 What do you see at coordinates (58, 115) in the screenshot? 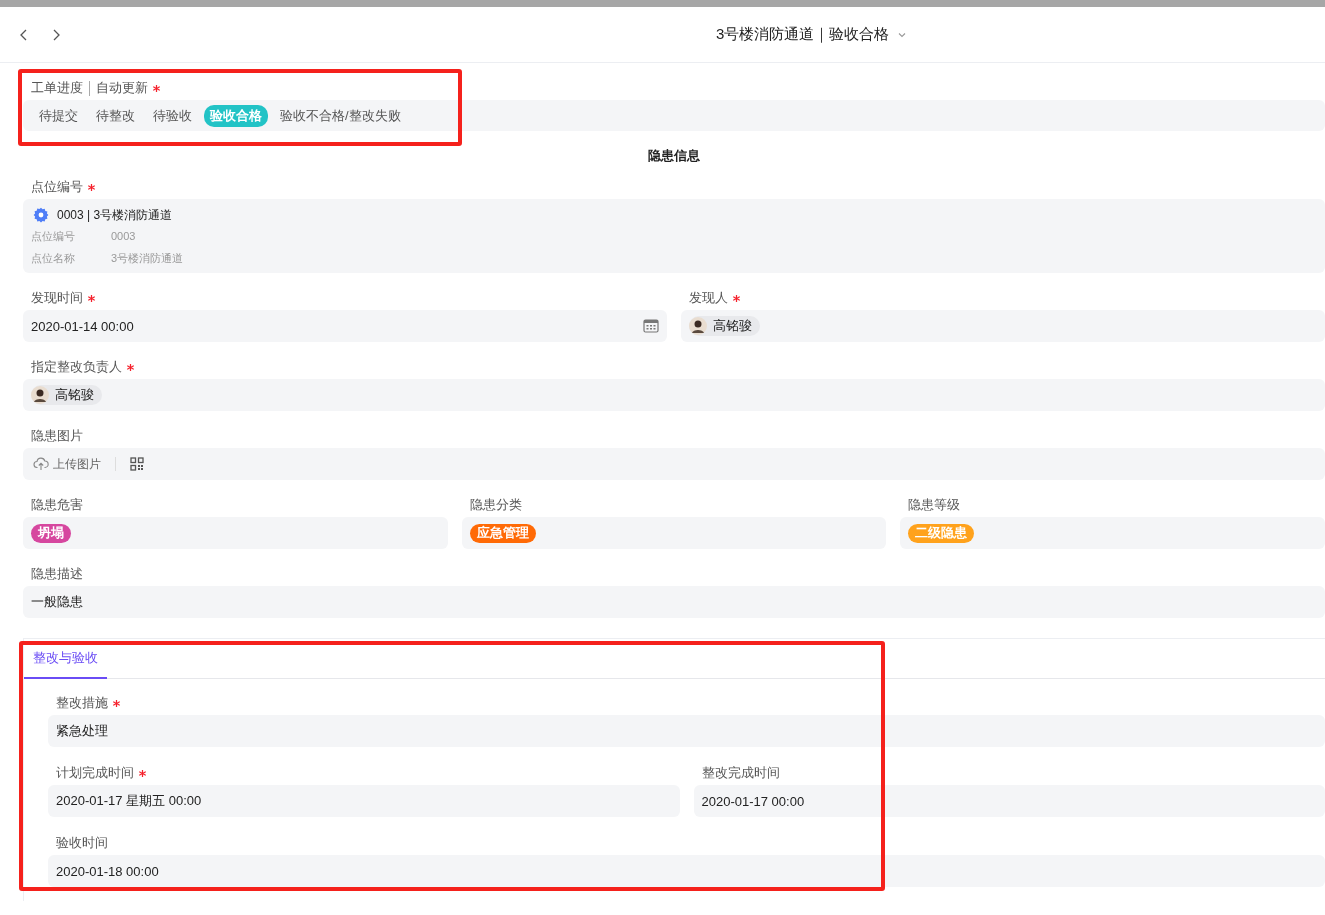
I see `progress-step: 待提交` at bounding box center [58, 115].